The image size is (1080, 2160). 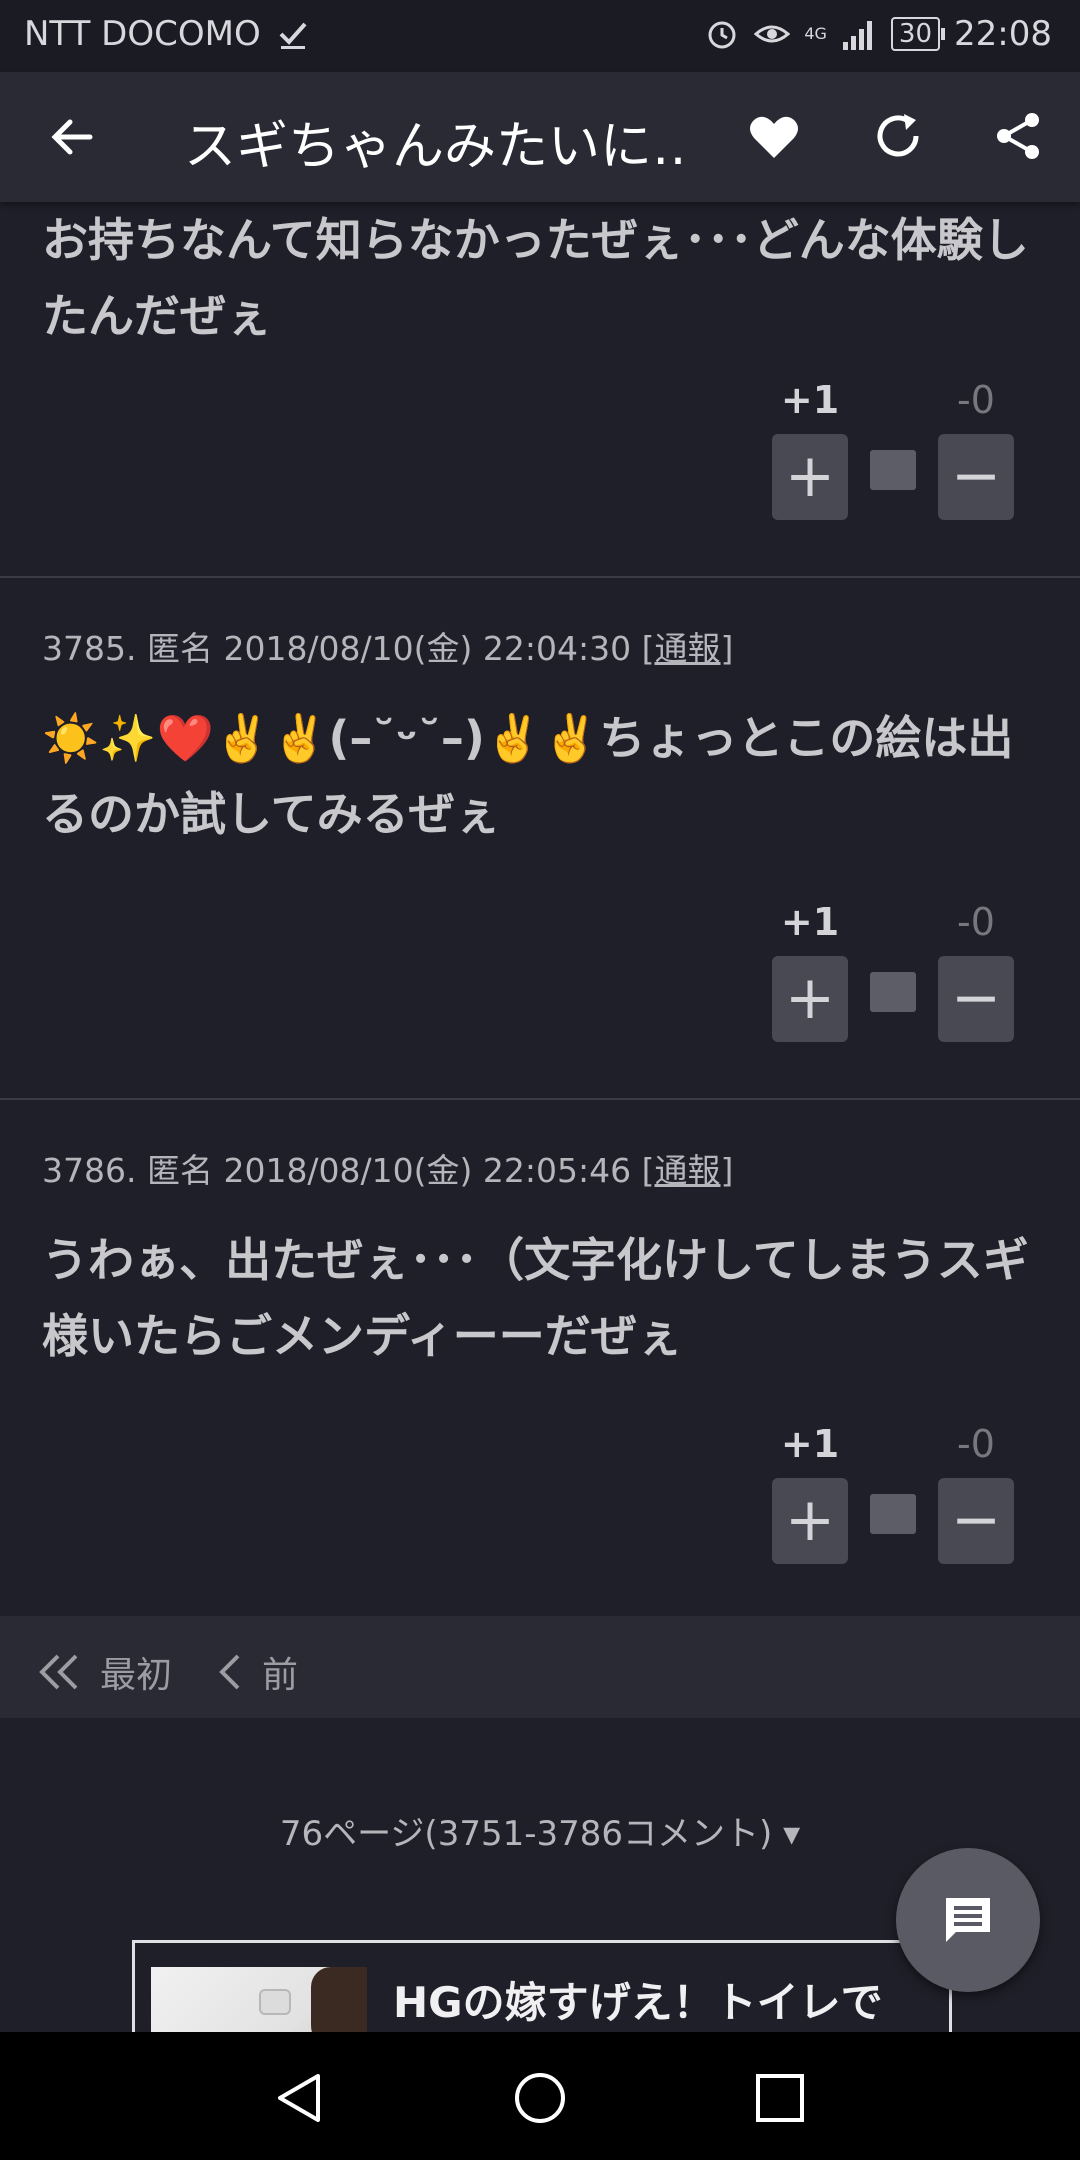 I want to click on comment-fab-button, so click(x=968, y=1920).